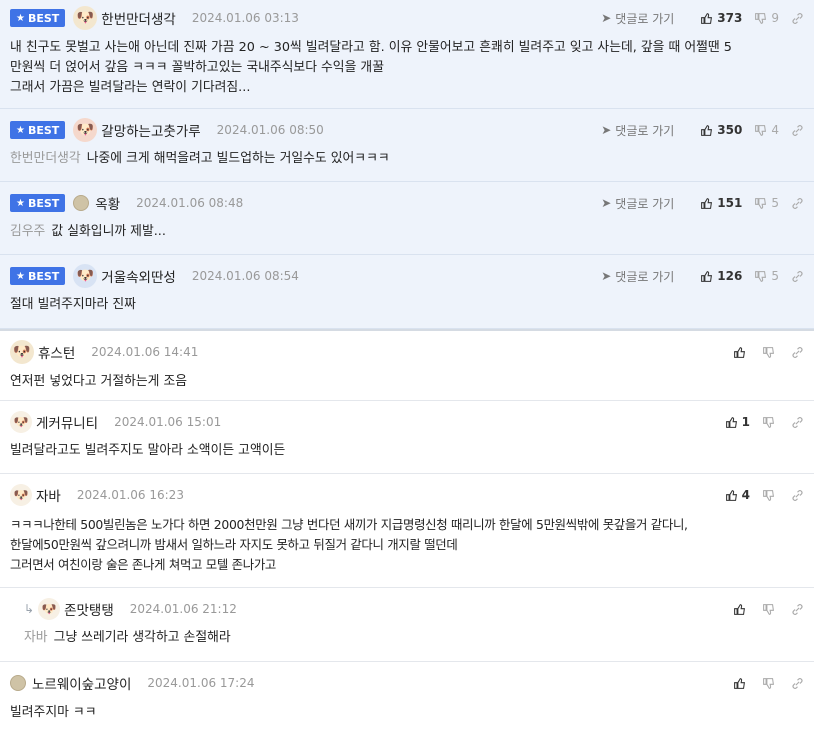  Describe the element at coordinates (73, 304) in the screenshot. I see `comment-body: 절대 빌려주지마라 진짜` at that location.